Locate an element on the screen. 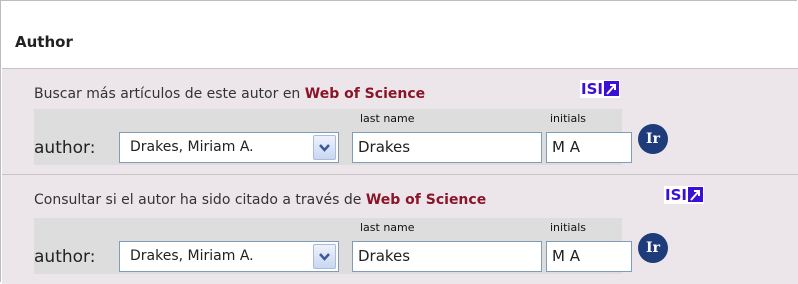 The image size is (798, 284). panel-title: Author is located at coordinates (44, 42).